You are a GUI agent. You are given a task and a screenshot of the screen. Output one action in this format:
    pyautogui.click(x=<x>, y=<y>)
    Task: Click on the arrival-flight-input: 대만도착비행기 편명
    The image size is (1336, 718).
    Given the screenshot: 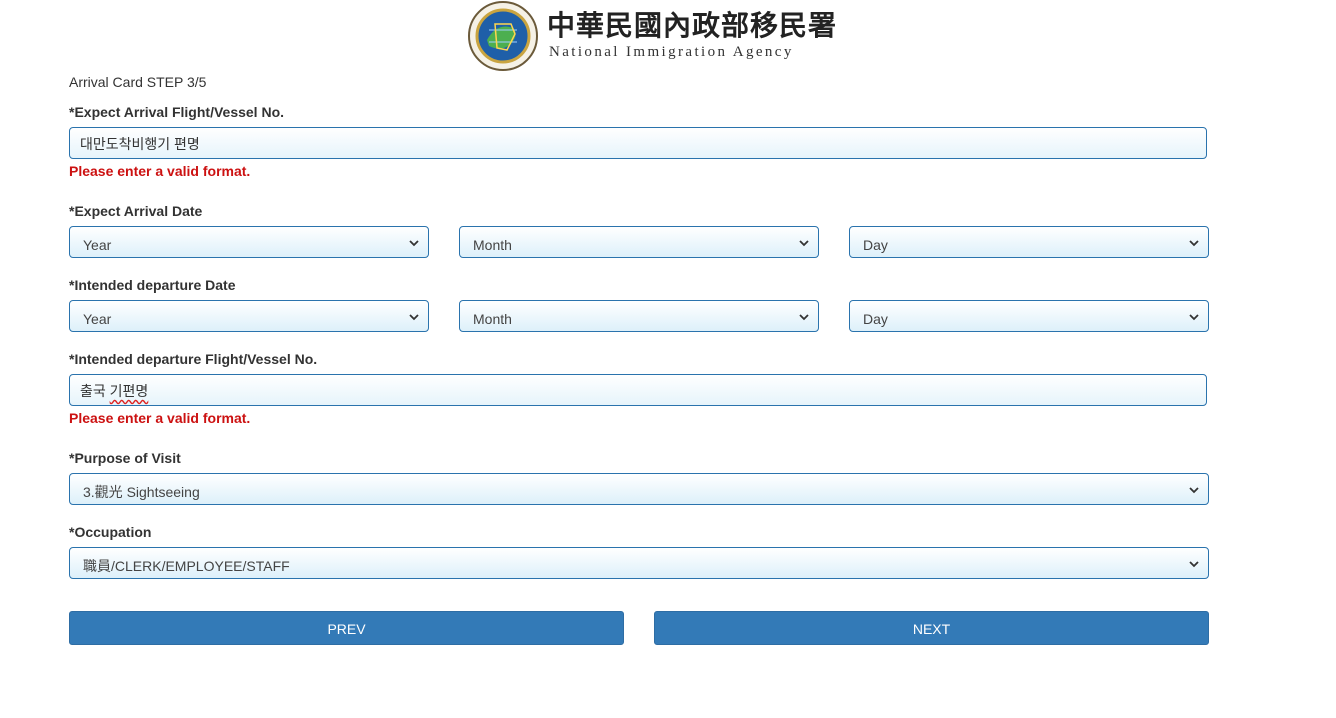 What is the action you would take?
    pyautogui.click(x=638, y=143)
    